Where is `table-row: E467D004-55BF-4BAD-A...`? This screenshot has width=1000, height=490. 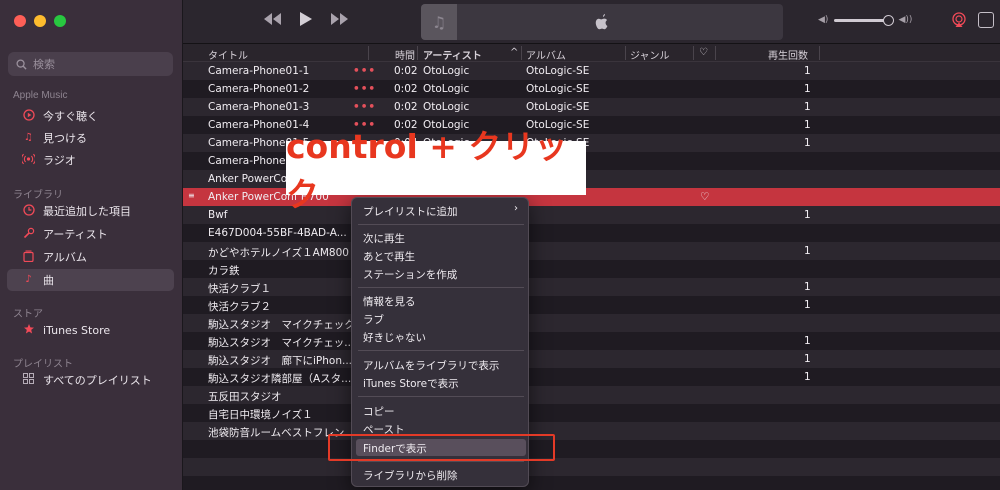
table-row: E467D004-55BF-4BAD-A... is located at coordinates (591, 233).